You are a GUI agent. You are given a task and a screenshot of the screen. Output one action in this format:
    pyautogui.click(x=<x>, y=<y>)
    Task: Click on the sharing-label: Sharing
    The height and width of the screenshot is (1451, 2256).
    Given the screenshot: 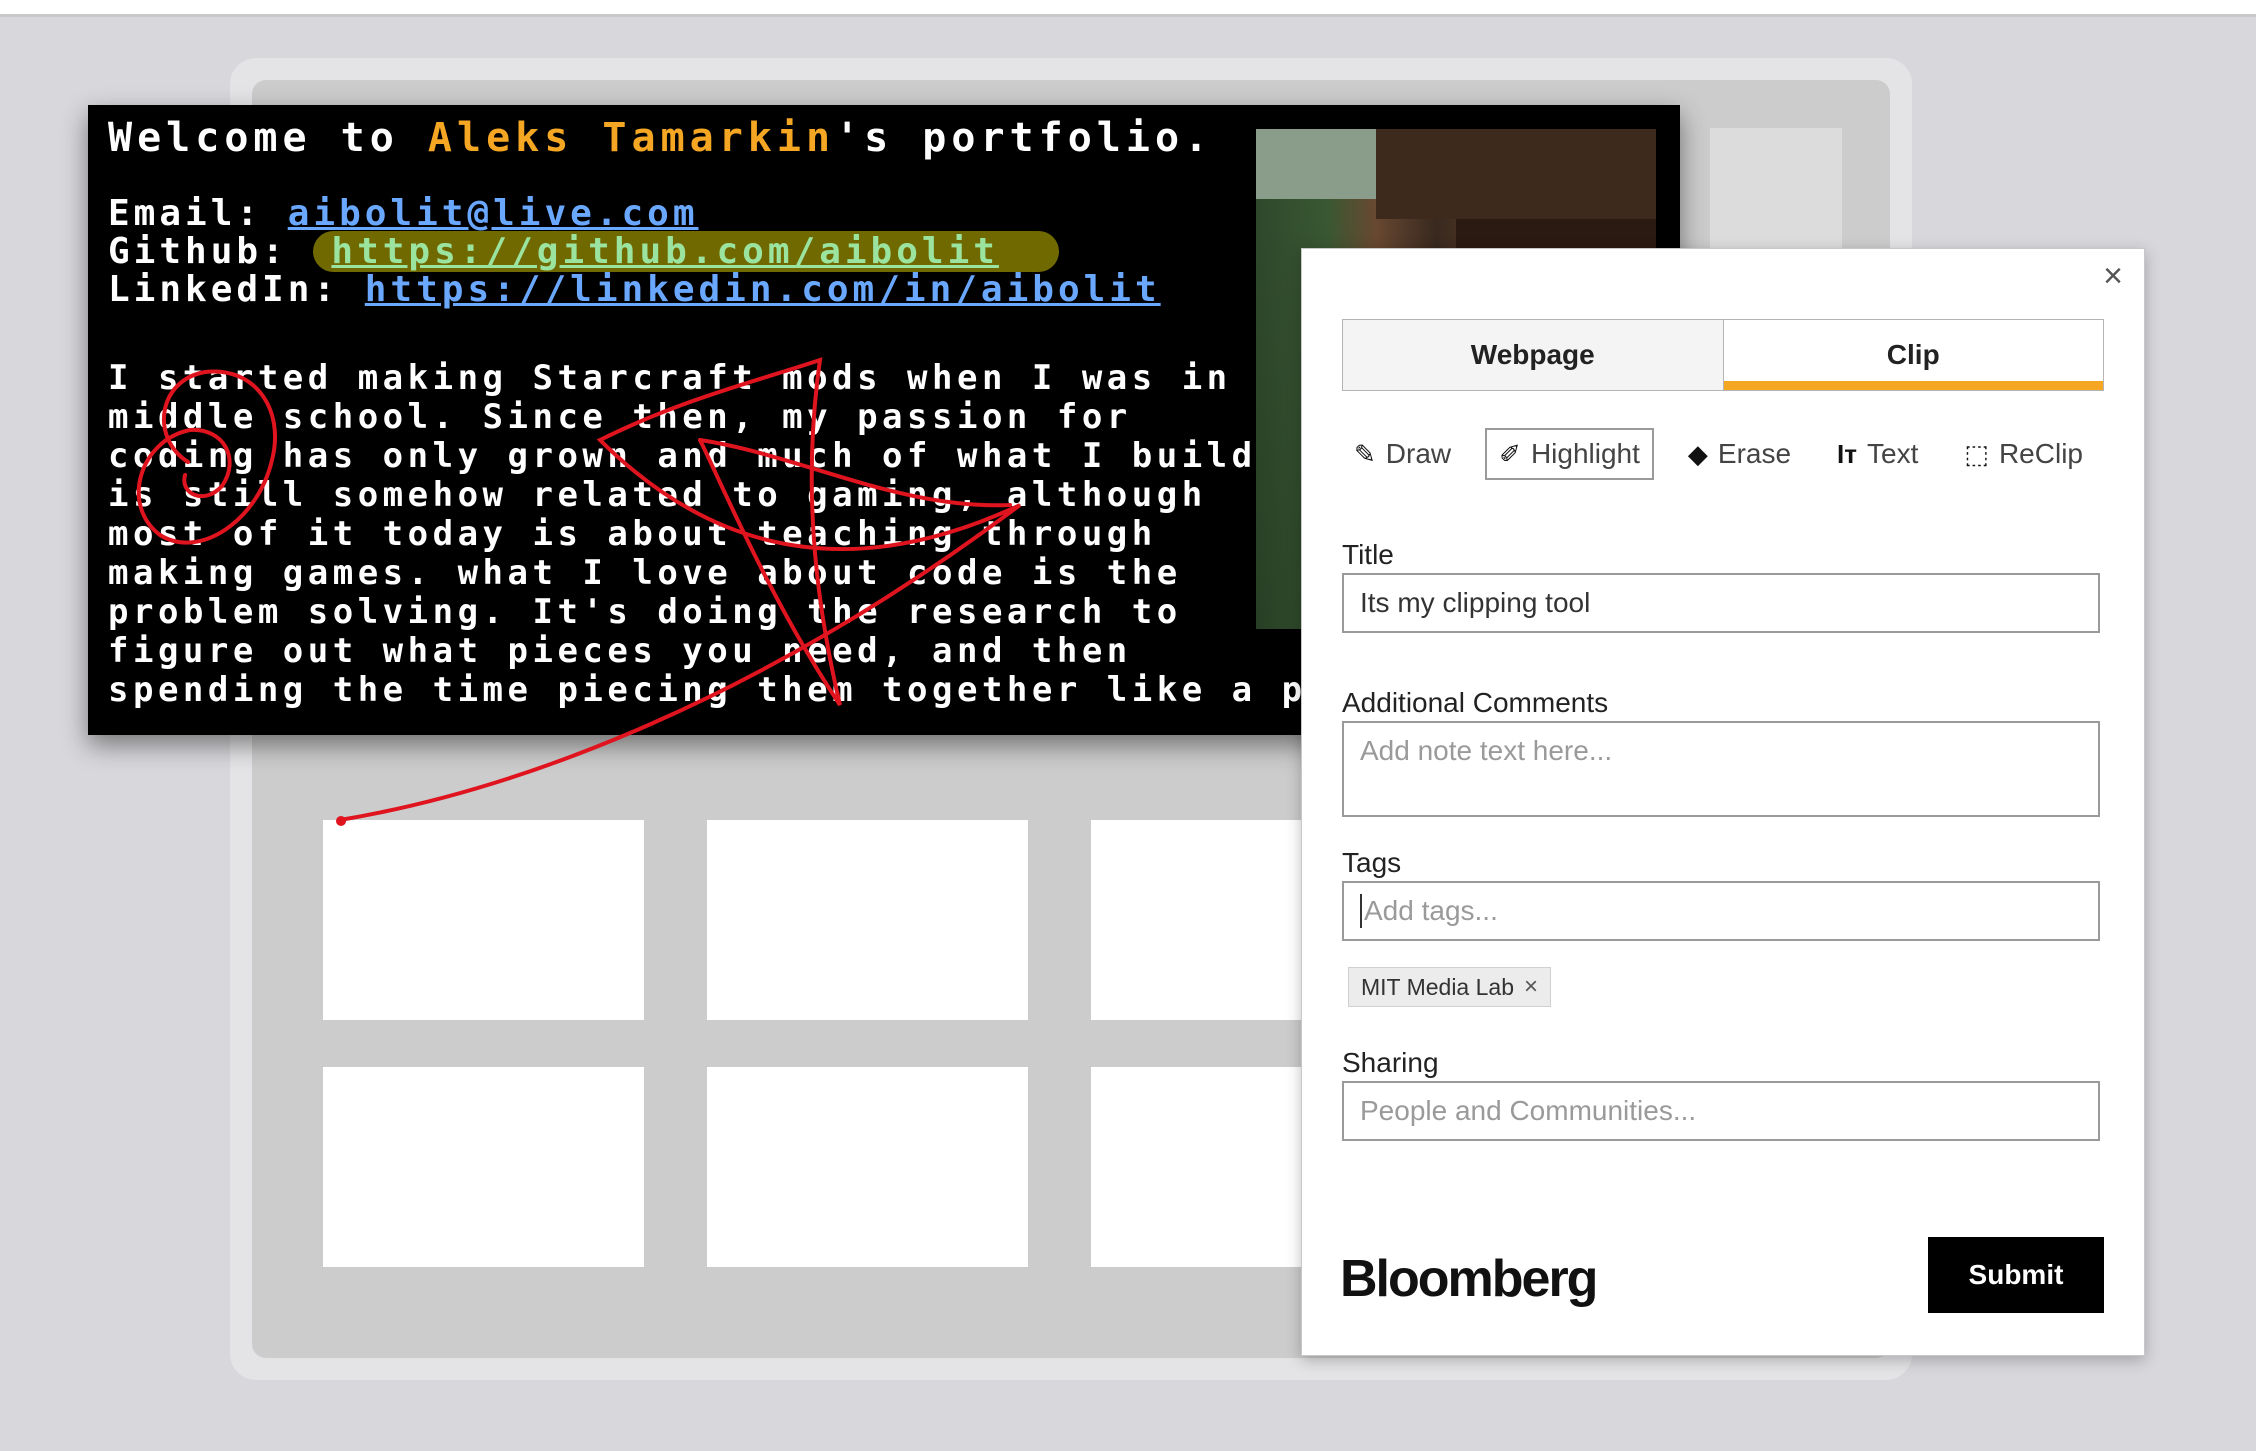 What is the action you would take?
    pyautogui.click(x=1390, y=1062)
    